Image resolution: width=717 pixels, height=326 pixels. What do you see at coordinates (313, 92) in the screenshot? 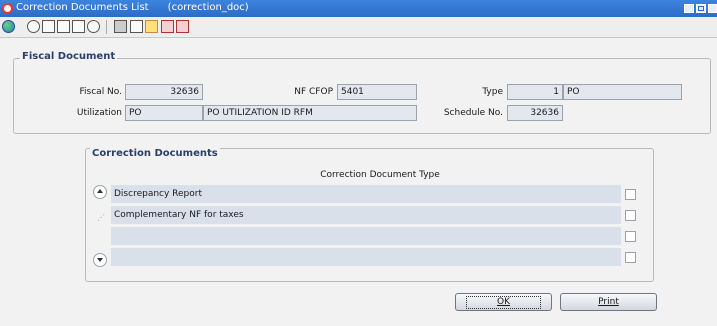
I see `nf-cfop-label: NF CFOP` at bounding box center [313, 92].